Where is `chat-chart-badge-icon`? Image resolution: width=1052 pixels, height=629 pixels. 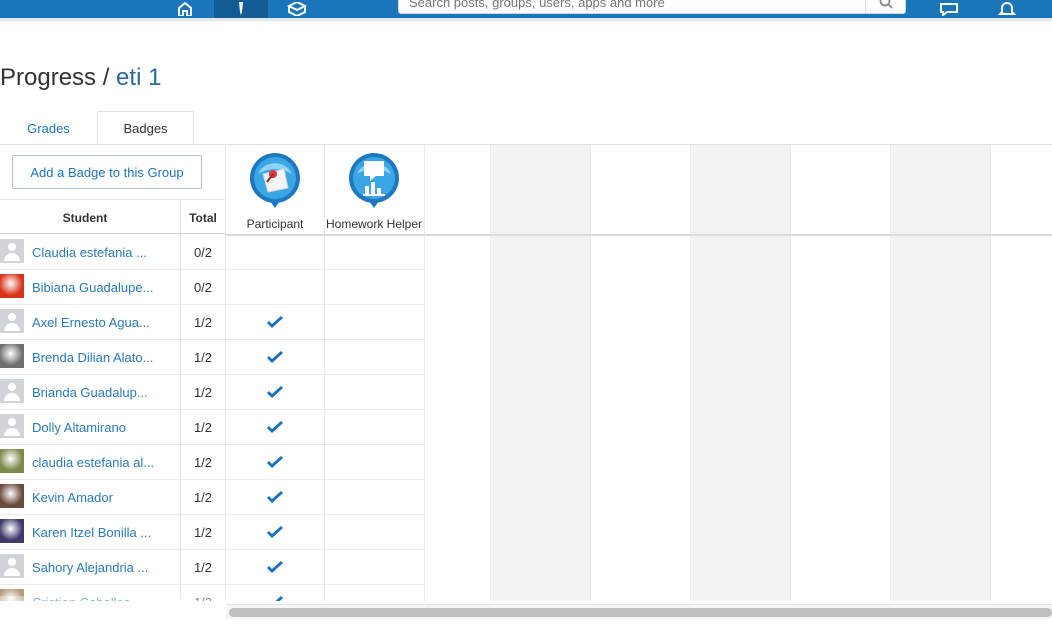 chat-chart-badge-icon is located at coordinates (374, 180).